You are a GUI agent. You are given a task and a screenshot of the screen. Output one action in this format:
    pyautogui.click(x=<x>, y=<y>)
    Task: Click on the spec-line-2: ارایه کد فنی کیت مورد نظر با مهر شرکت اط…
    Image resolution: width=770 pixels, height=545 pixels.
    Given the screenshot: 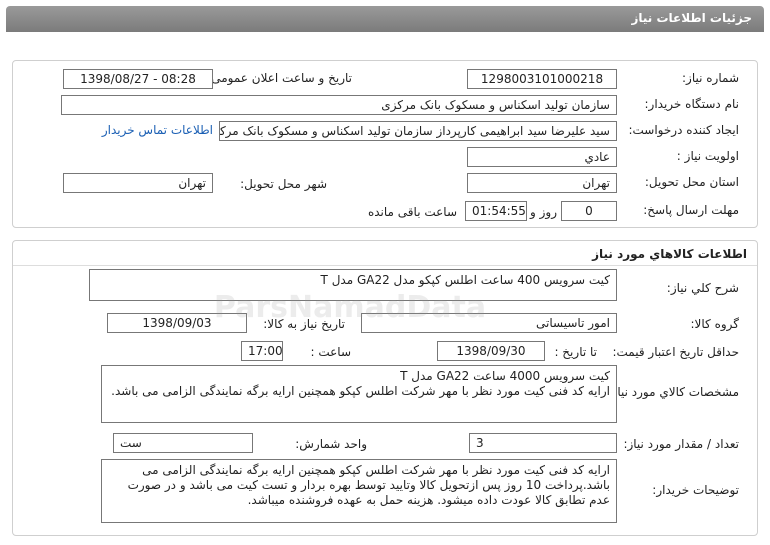 What is the action you would take?
    pyautogui.click(x=360, y=391)
    